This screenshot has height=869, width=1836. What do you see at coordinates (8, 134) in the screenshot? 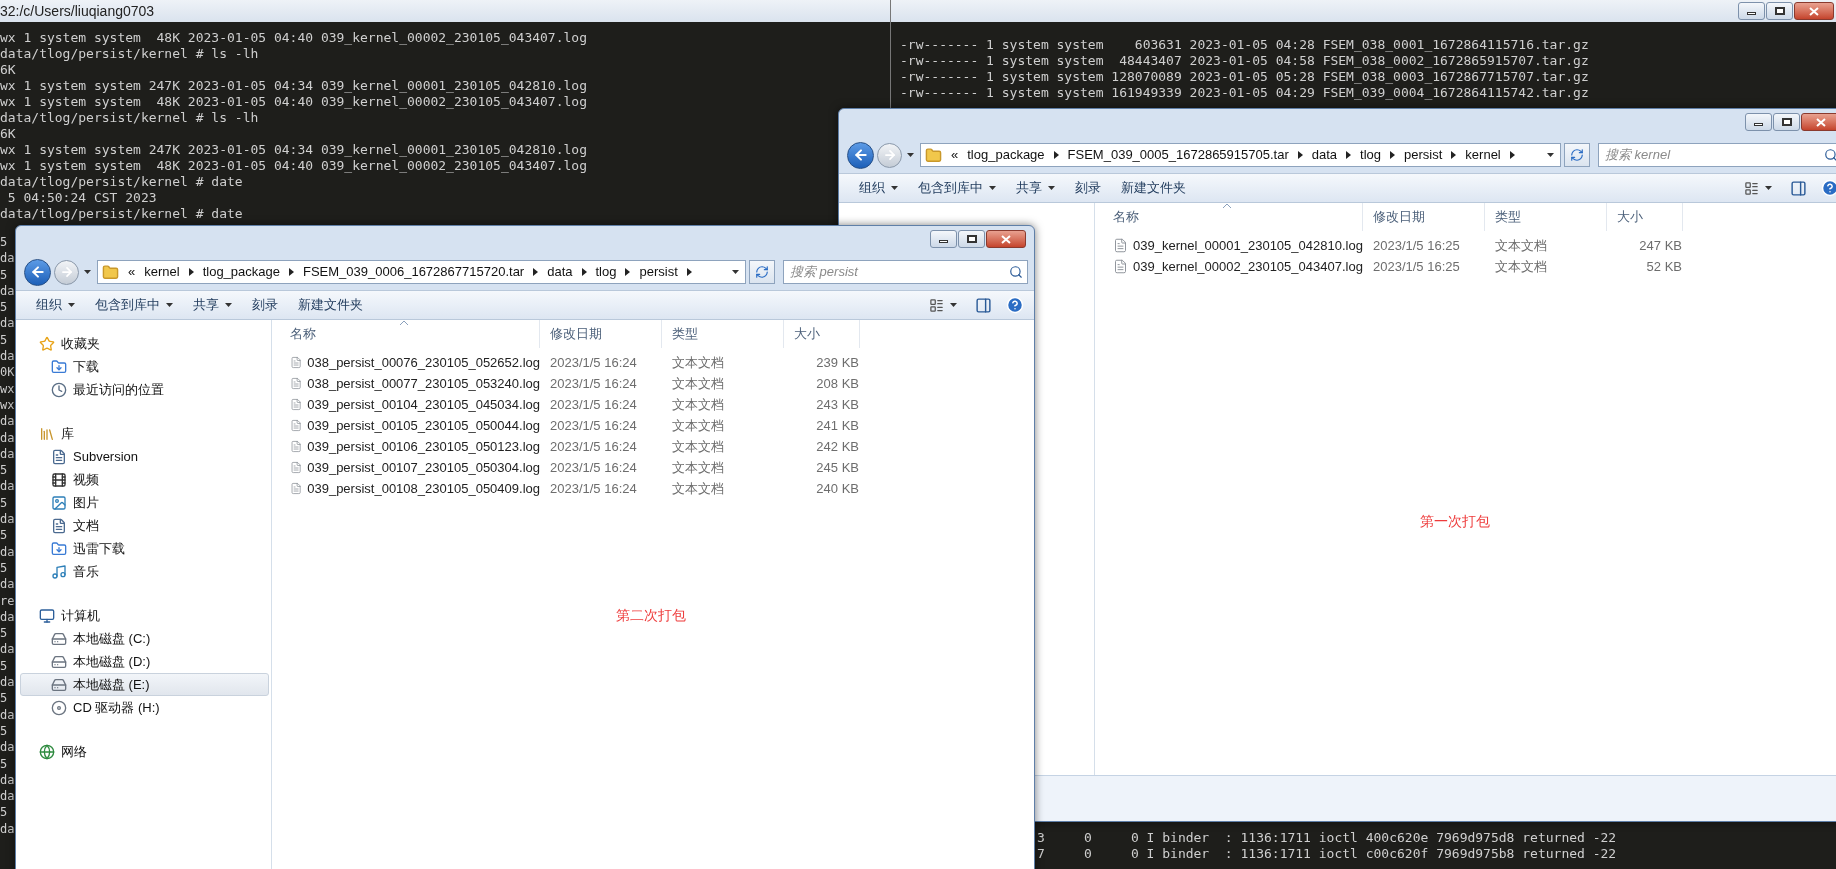
I see `terminal-line: 6K` at bounding box center [8, 134].